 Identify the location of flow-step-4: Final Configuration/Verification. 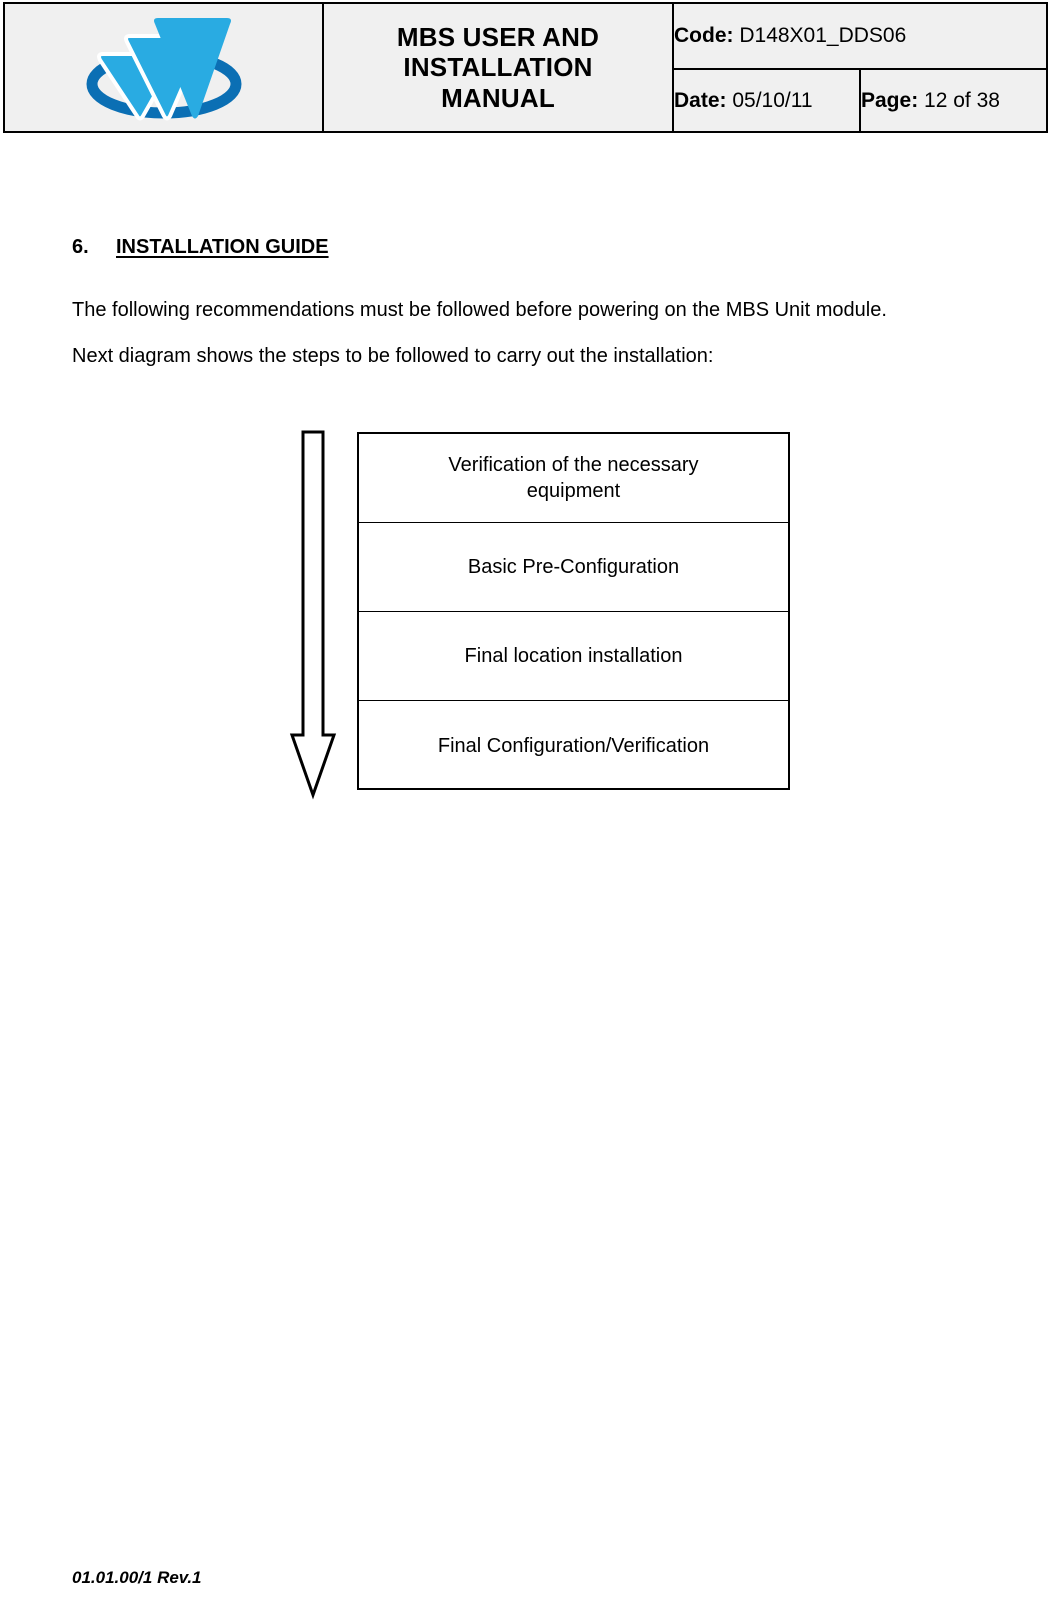
(573, 746).